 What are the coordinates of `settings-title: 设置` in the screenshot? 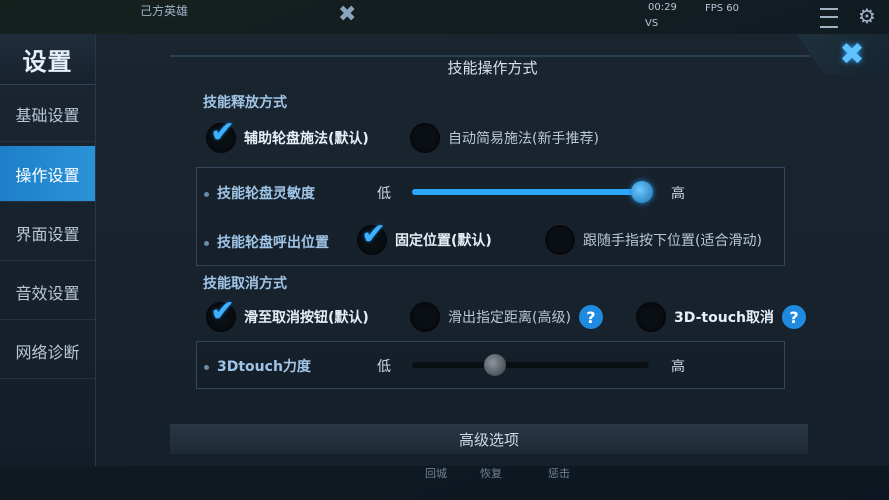 It's located at (47, 59).